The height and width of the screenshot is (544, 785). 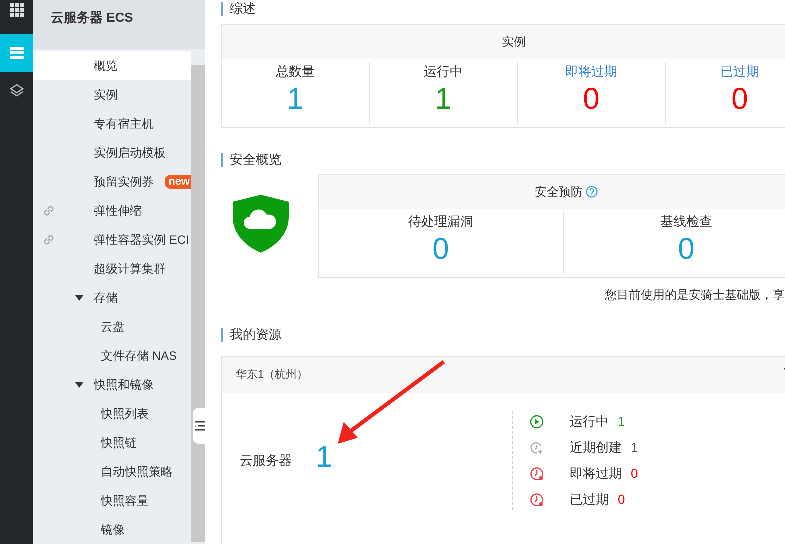 What do you see at coordinates (112, 123) in the screenshot?
I see `sidebar-item: 专有宿主机` at bounding box center [112, 123].